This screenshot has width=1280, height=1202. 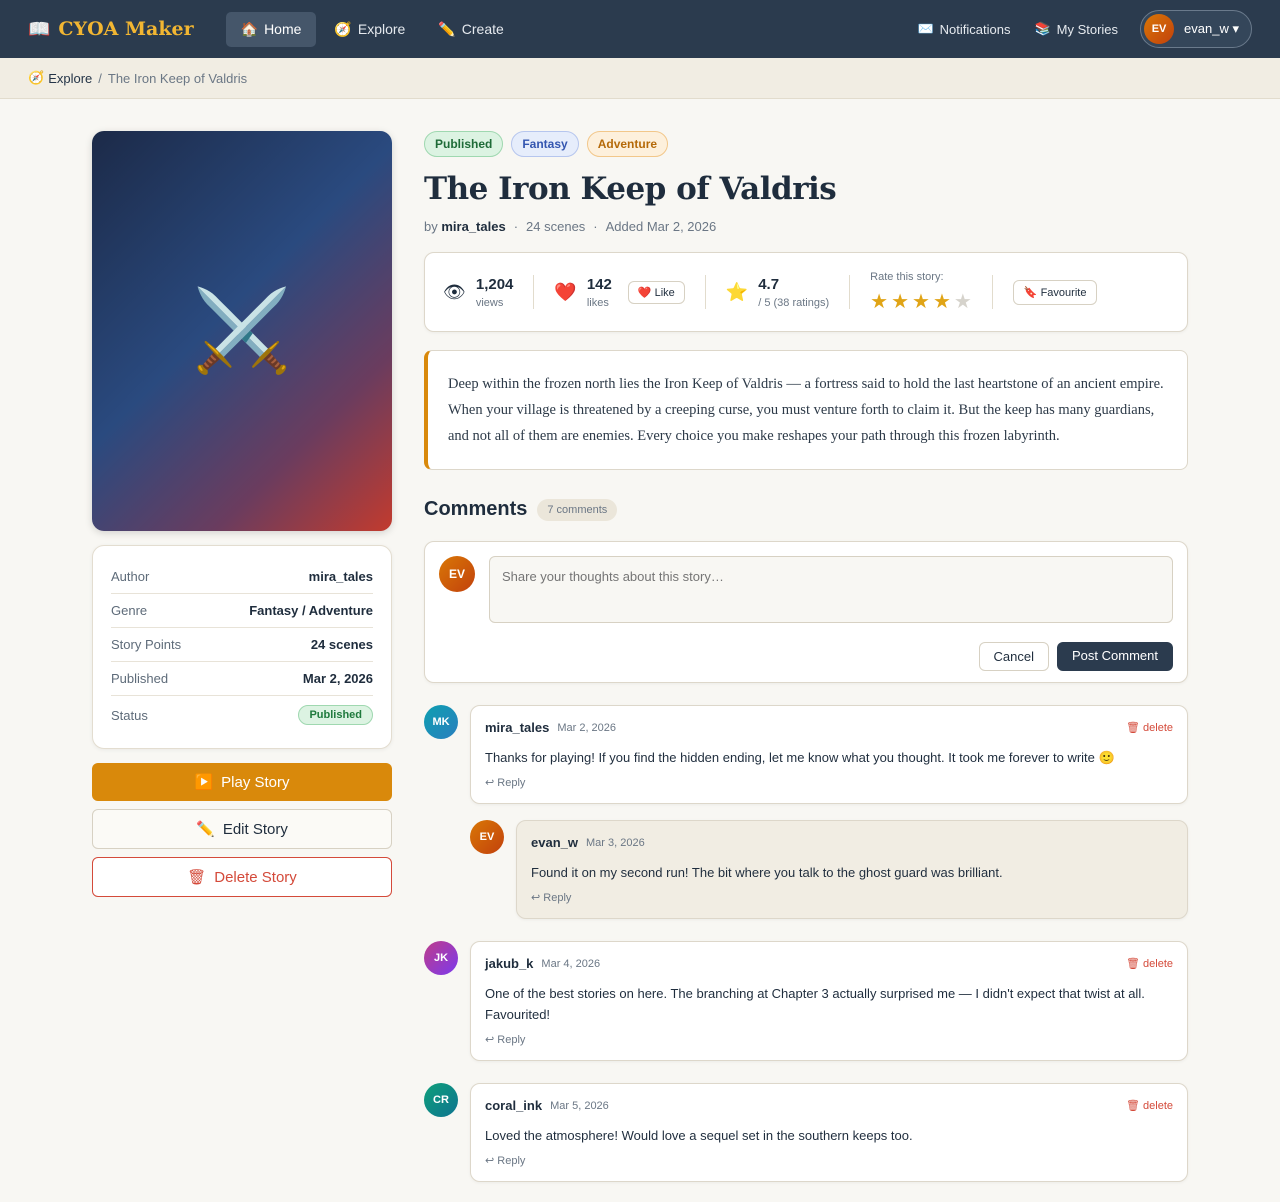 I want to click on comment-author: coral_ink, so click(x=513, y=1105).